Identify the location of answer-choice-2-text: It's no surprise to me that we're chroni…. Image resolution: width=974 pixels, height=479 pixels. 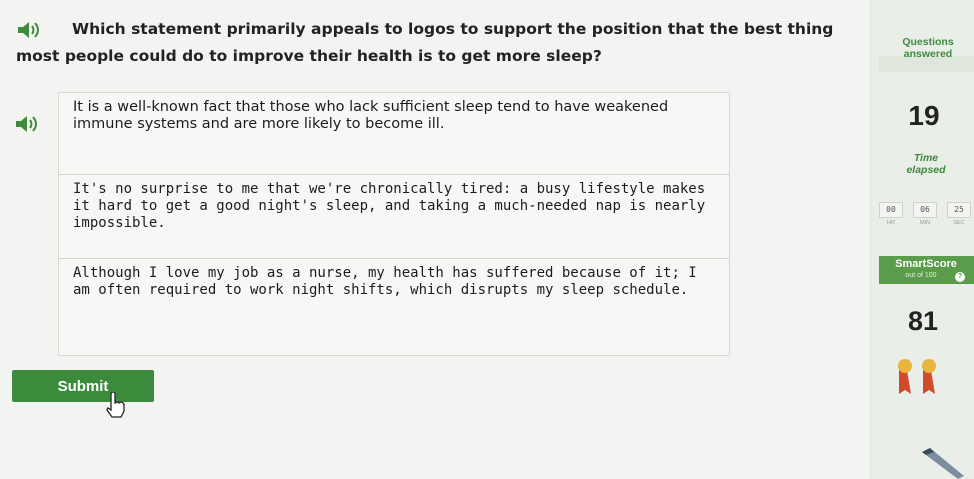
(389, 206).